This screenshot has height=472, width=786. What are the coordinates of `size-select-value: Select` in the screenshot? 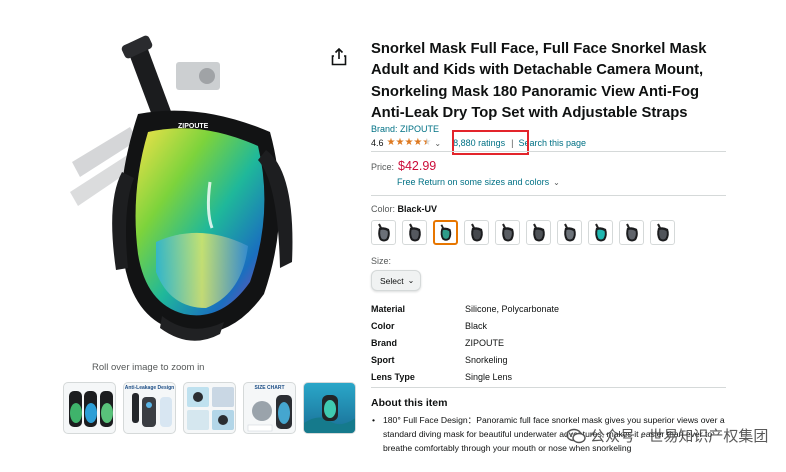 It's located at (392, 280).